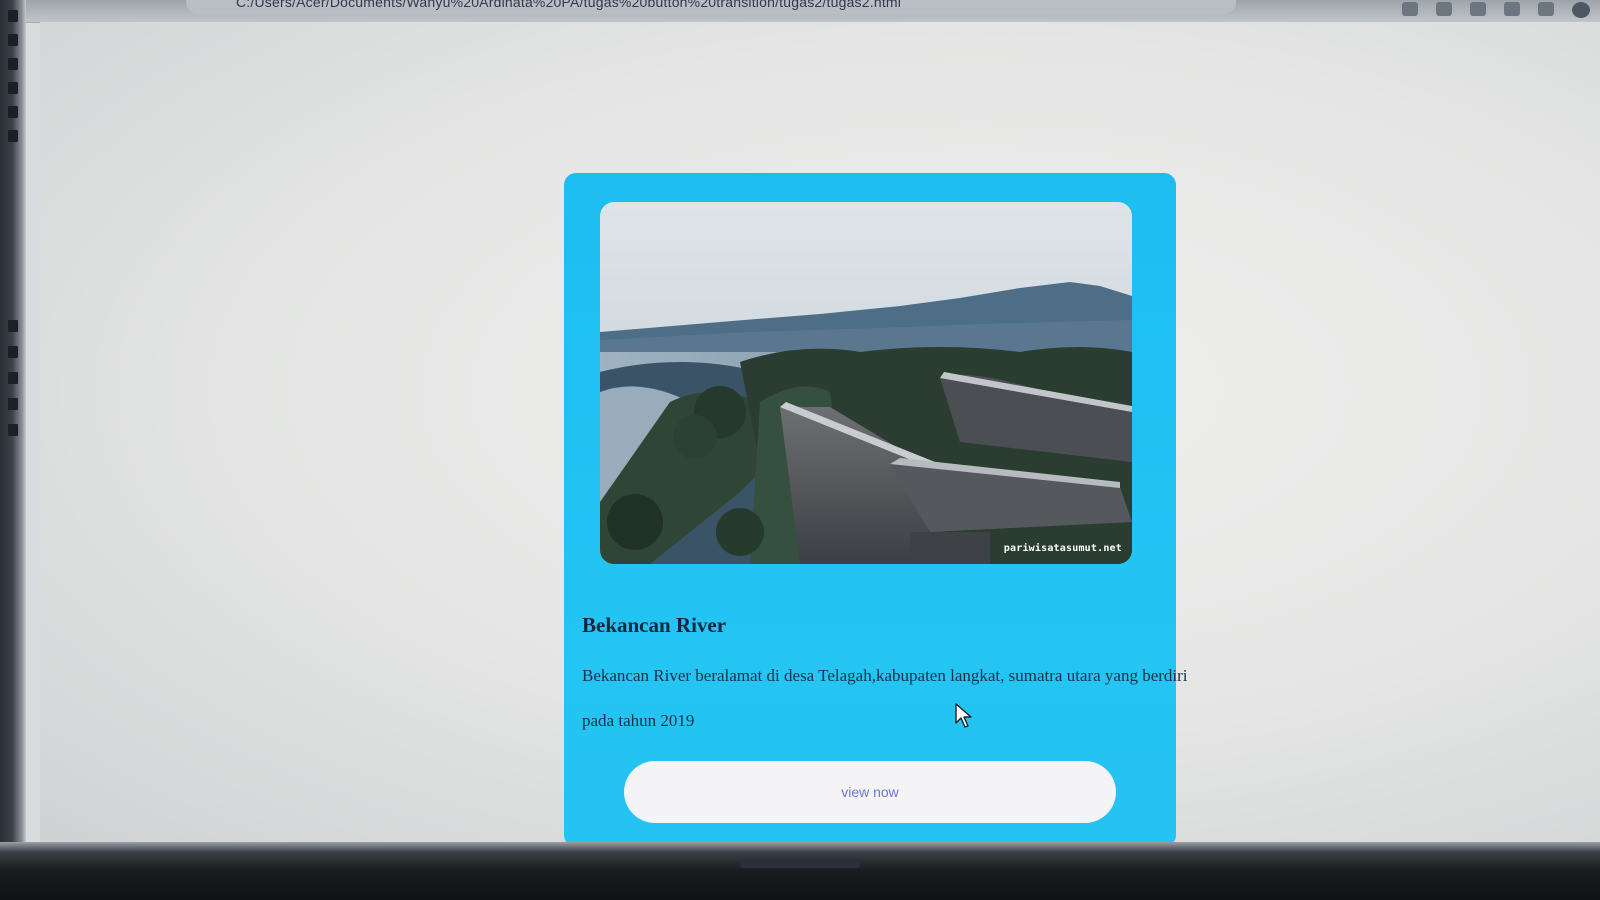 This screenshot has width=1600, height=900. What do you see at coordinates (654, 625) in the screenshot?
I see `card-title: Bekancan River` at bounding box center [654, 625].